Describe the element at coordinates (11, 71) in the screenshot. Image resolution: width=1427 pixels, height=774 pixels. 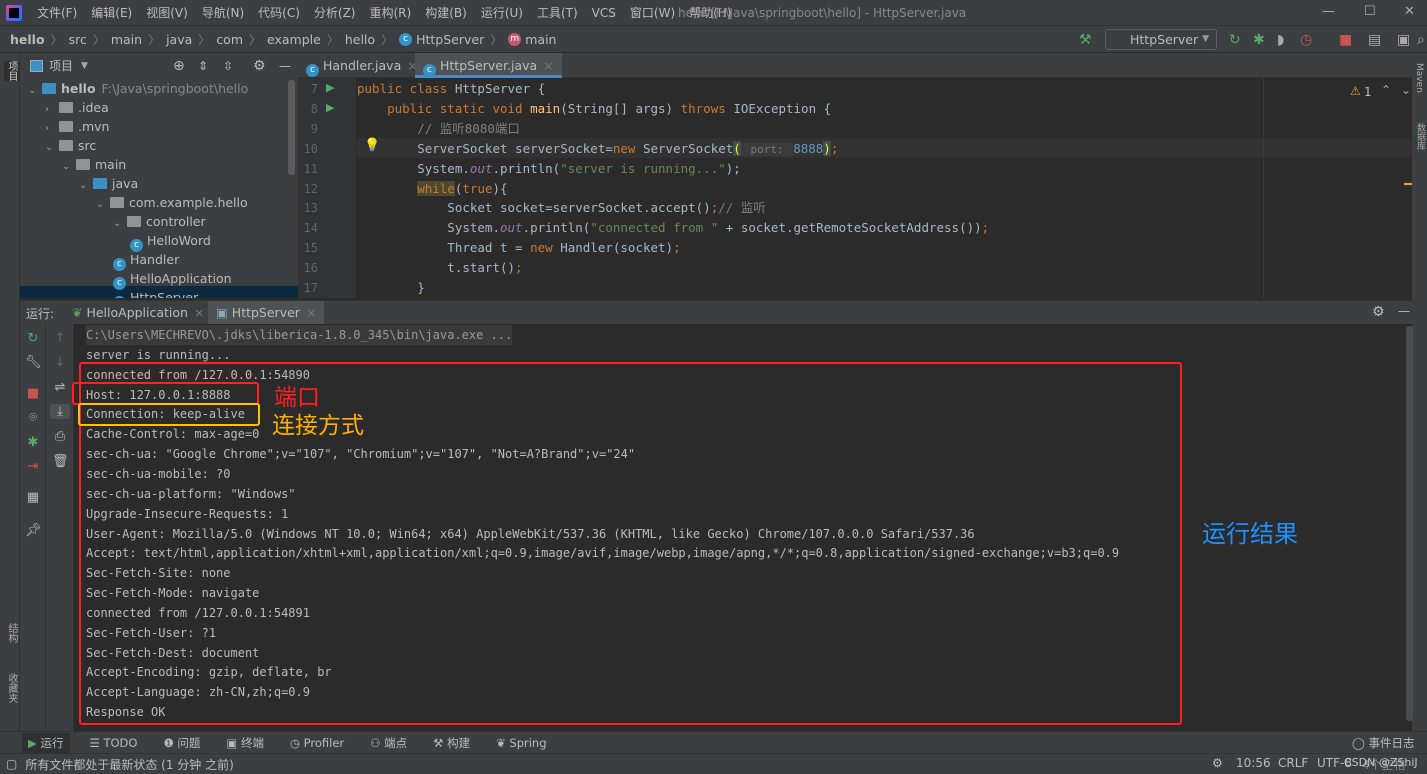
I see `project-tool-button: 项目` at that location.